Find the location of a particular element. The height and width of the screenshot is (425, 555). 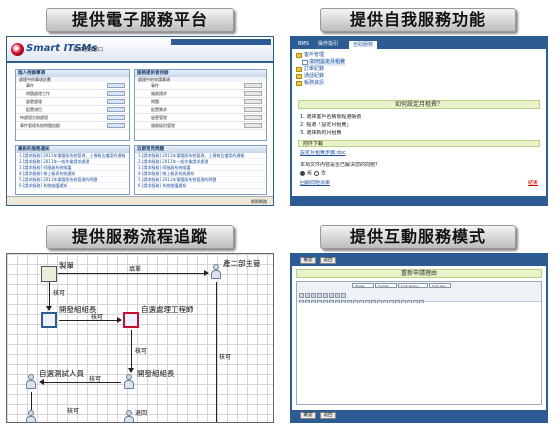

confirm-button: 確認 is located at coordinates (308, 260).